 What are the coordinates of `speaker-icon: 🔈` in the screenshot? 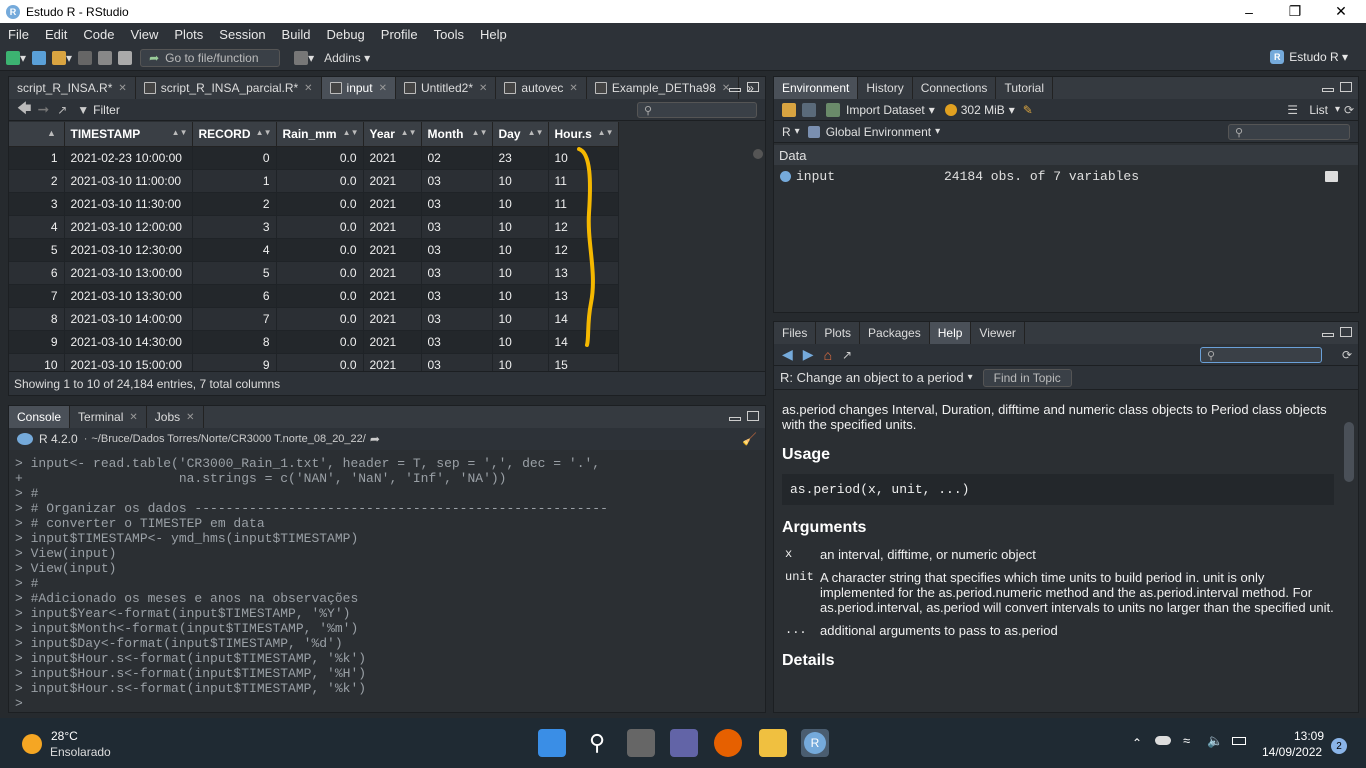 It's located at (1215, 741).